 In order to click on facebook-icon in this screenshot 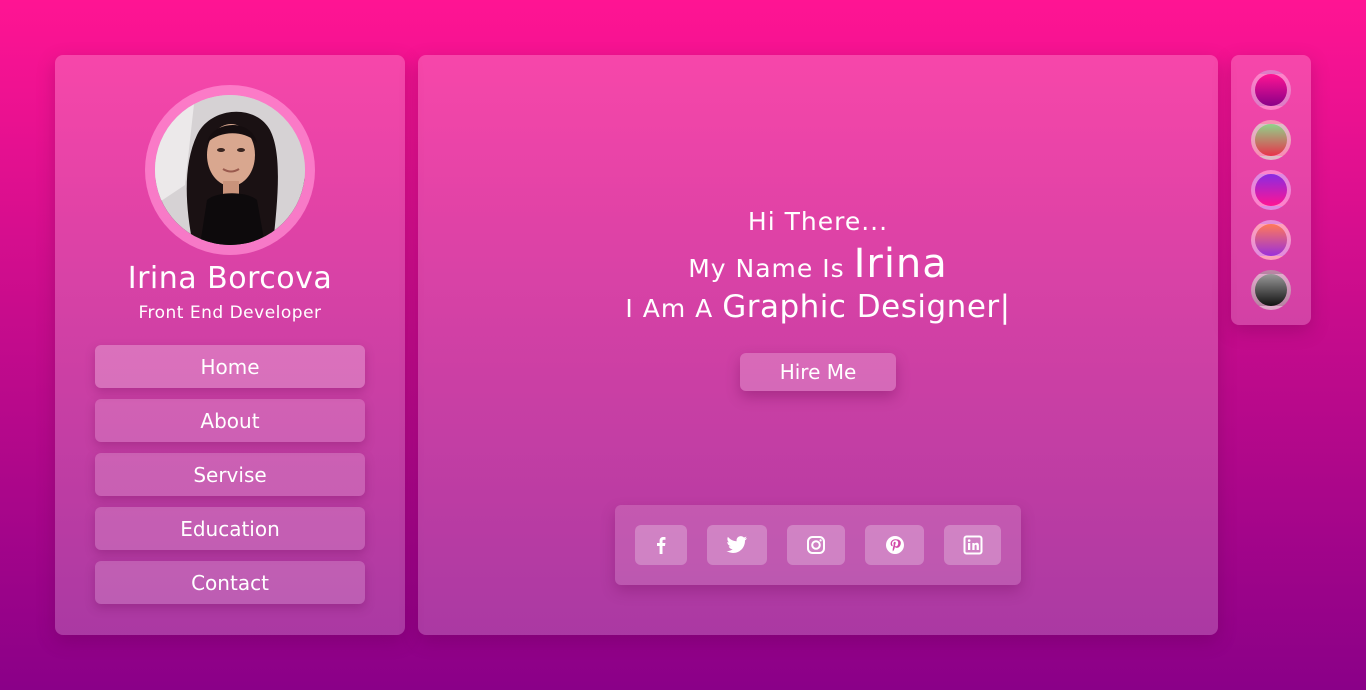, I will do `click(661, 545)`.